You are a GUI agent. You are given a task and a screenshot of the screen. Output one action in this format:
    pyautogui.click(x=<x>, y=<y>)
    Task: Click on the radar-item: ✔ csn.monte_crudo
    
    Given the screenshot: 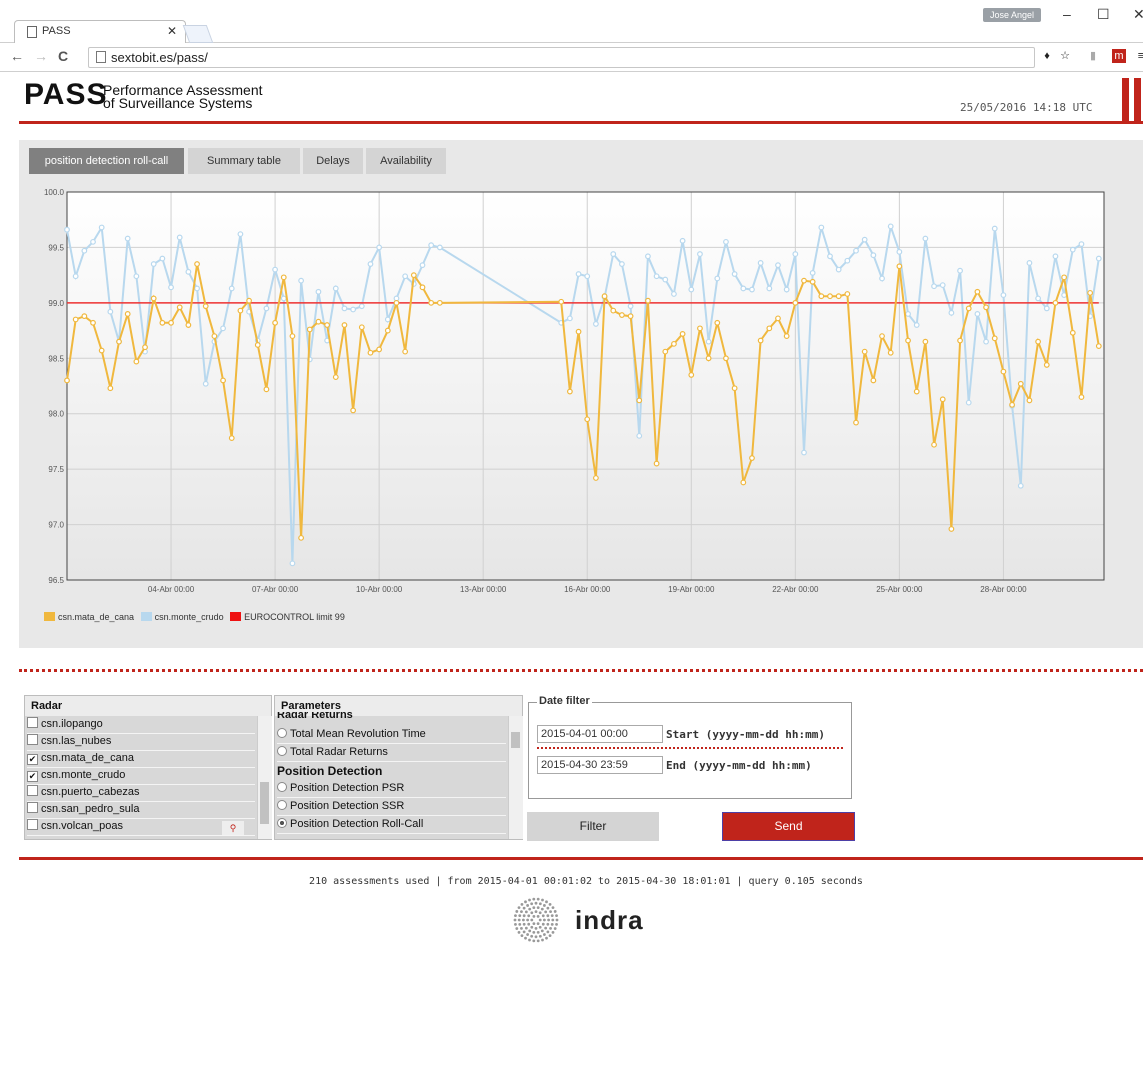 What is the action you would take?
    pyautogui.click(x=141, y=775)
    